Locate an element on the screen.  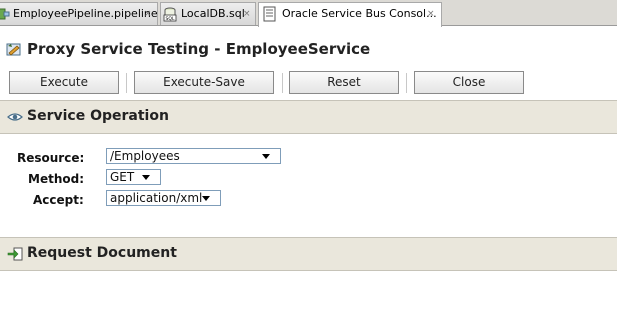
accept-select: application/xml is located at coordinates (163, 198).